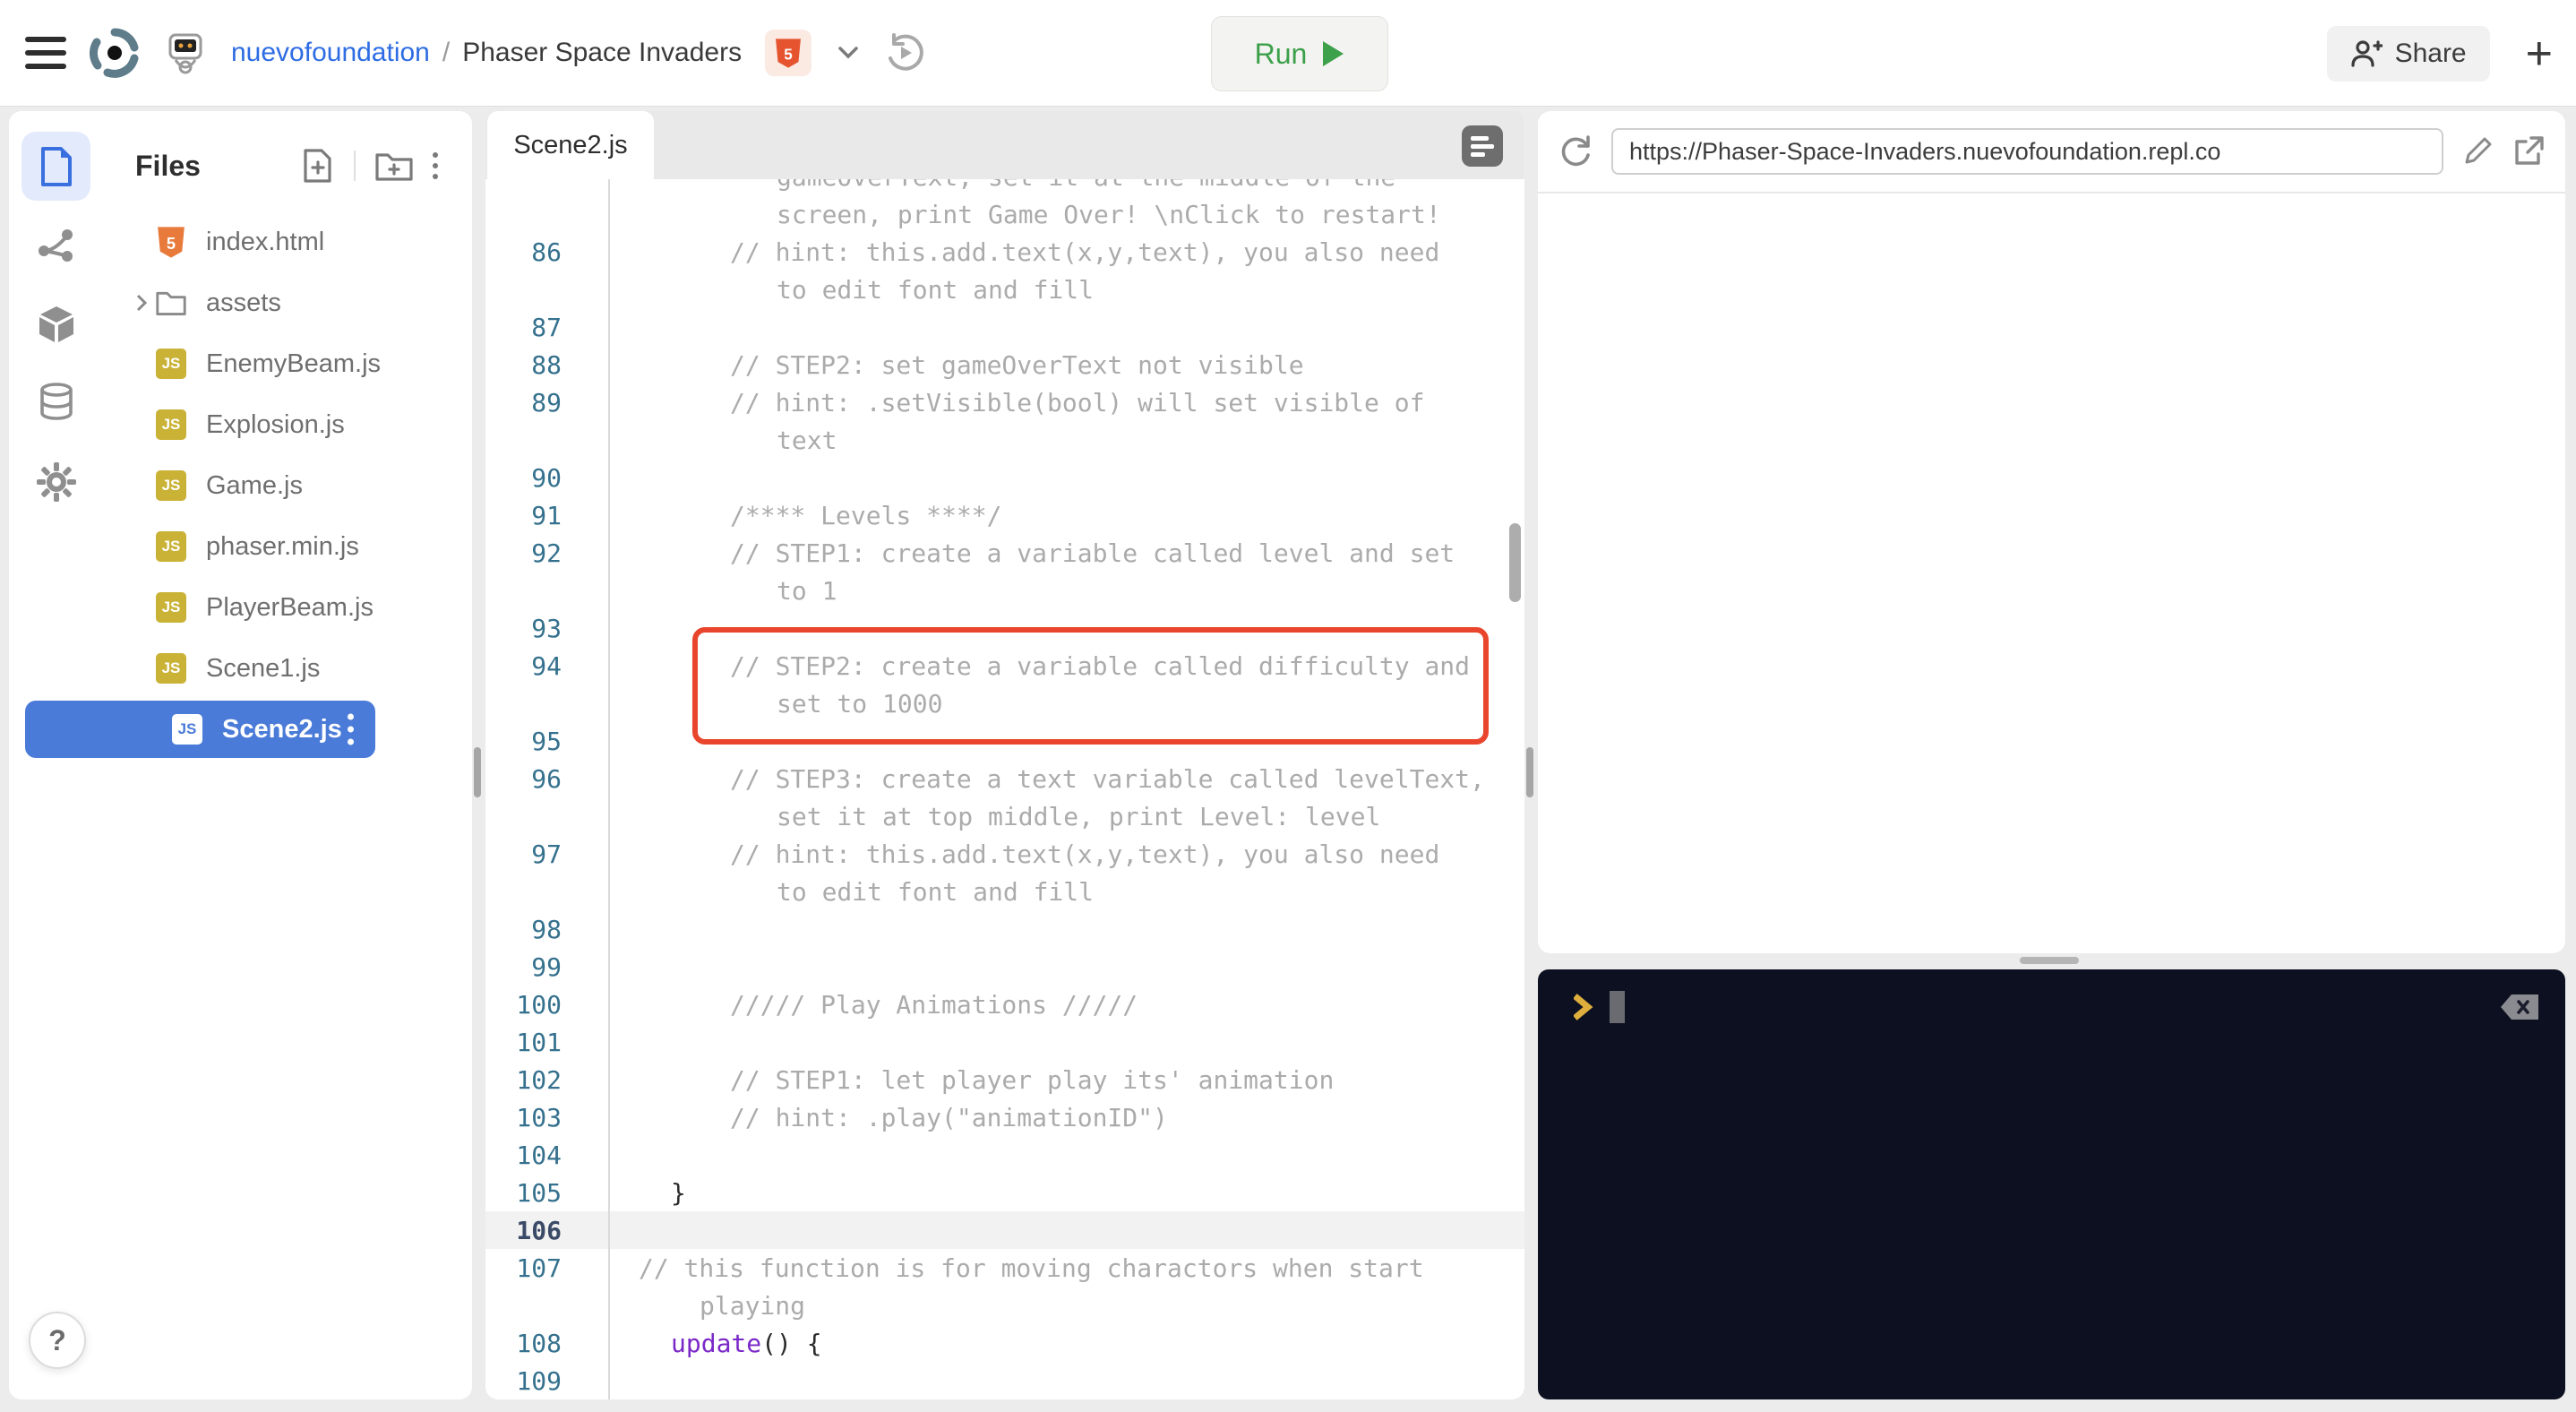 The width and height of the screenshot is (2576, 1412). I want to click on help-button-label: ?, so click(57, 1339).